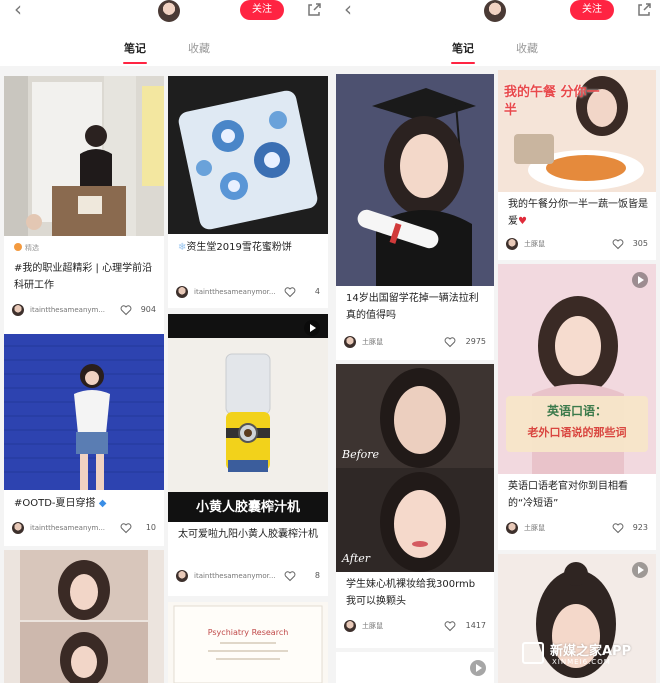 Image resolution: width=660 pixels, height=683 pixels. I want to click on note-meta: itaintthesameanym... 10, so click(84, 529).